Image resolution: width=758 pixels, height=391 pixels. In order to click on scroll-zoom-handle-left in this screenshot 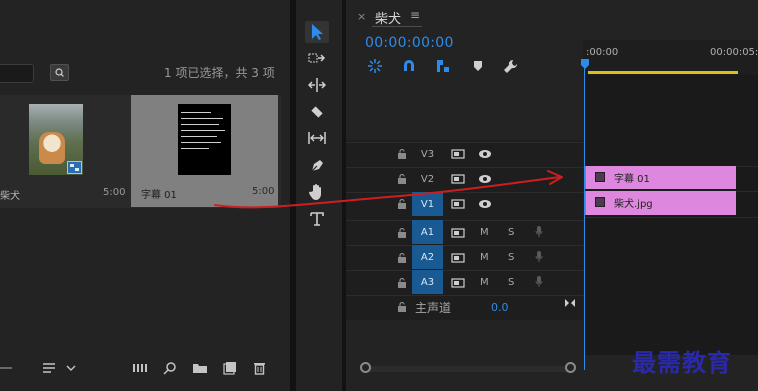, I will do `click(365, 367)`.